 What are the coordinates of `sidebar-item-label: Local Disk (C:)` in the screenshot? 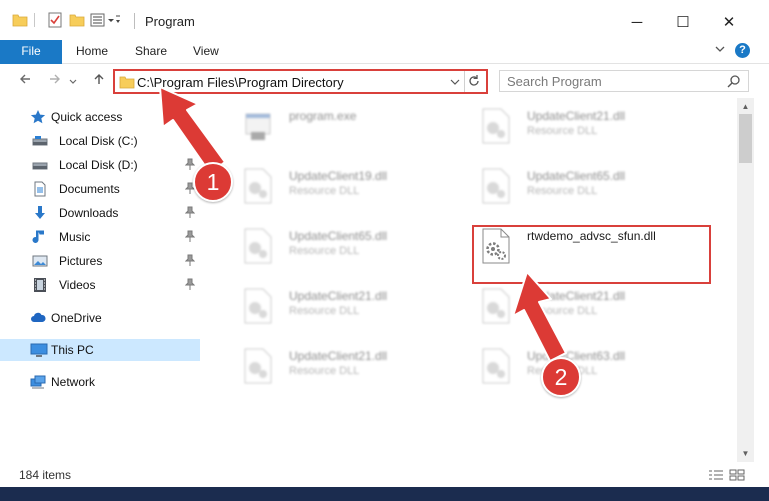 It's located at (98, 141).